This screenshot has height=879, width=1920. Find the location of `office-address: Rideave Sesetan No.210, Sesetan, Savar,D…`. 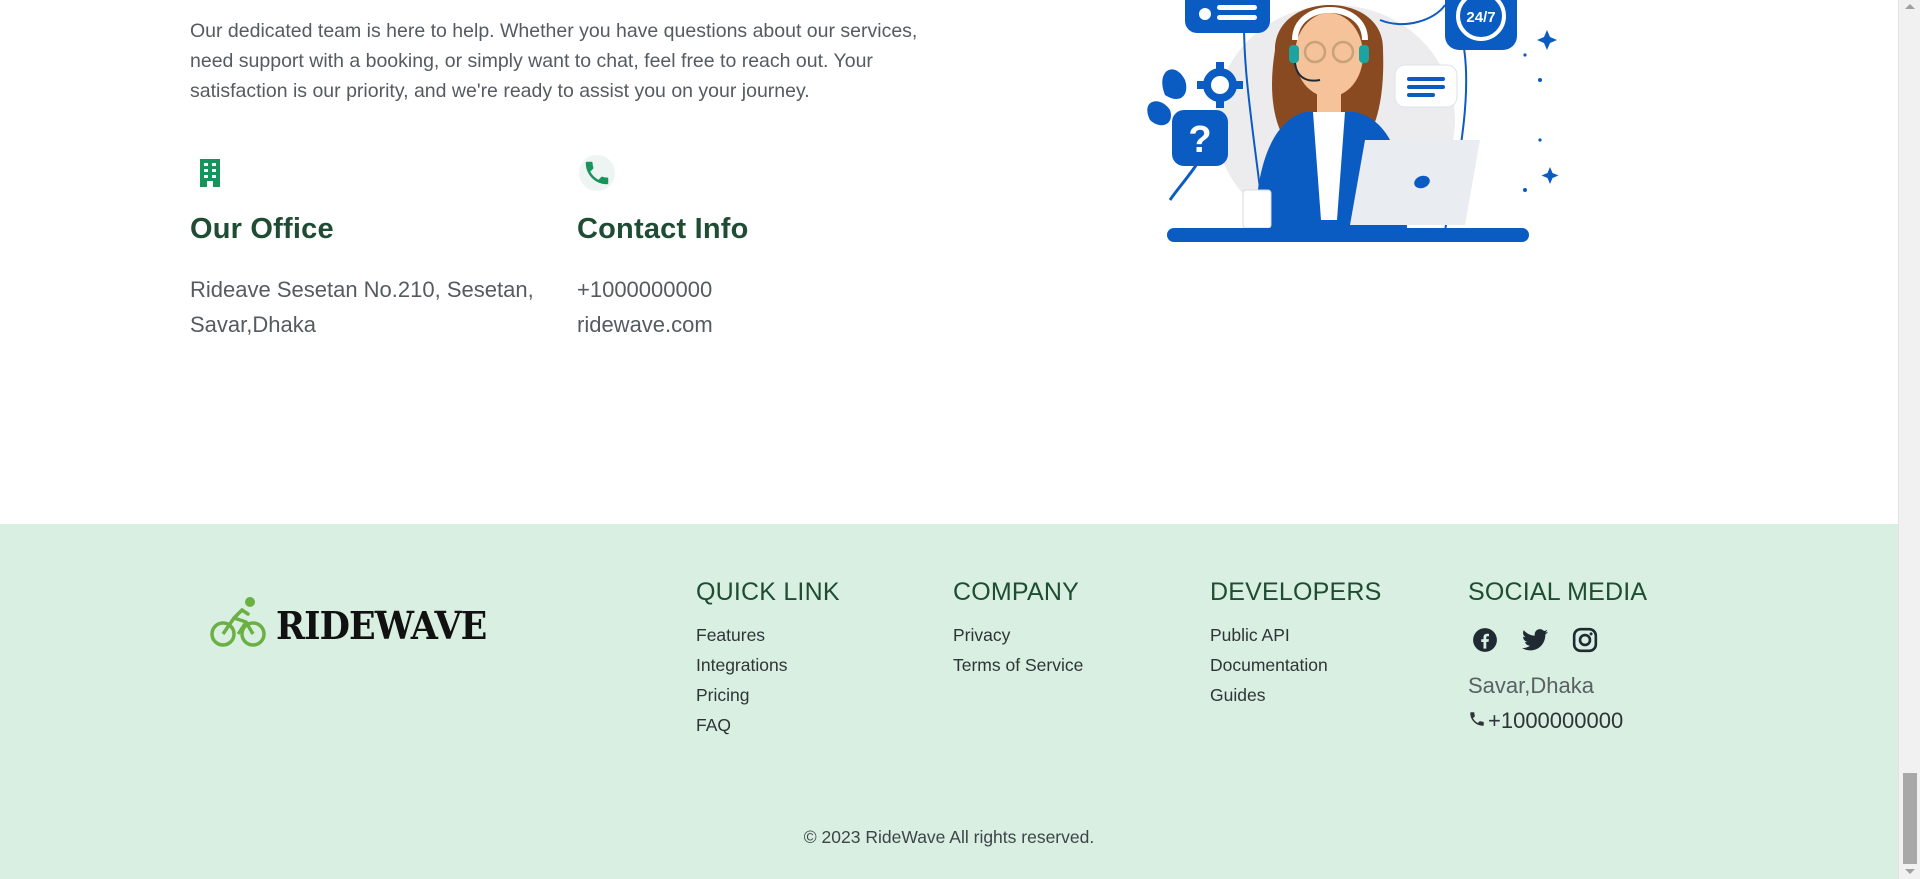

office-address: Rideave Sesetan No.210, Sesetan, Savar,D… is located at coordinates (370, 307).